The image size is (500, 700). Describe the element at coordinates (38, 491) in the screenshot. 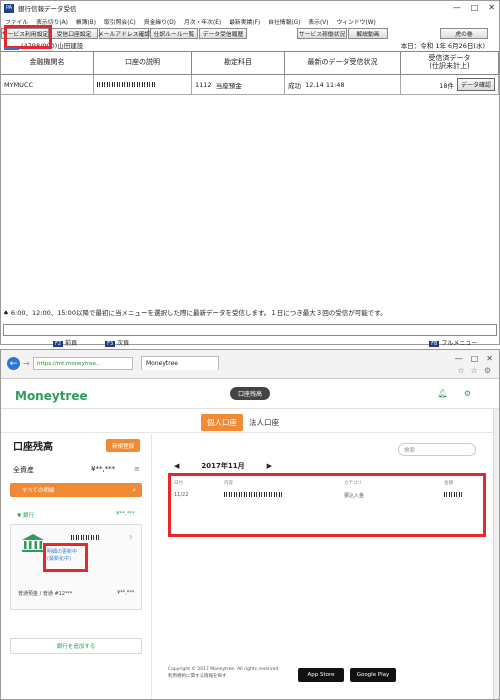

I see `all-transactions-label: すべての明細` at that location.